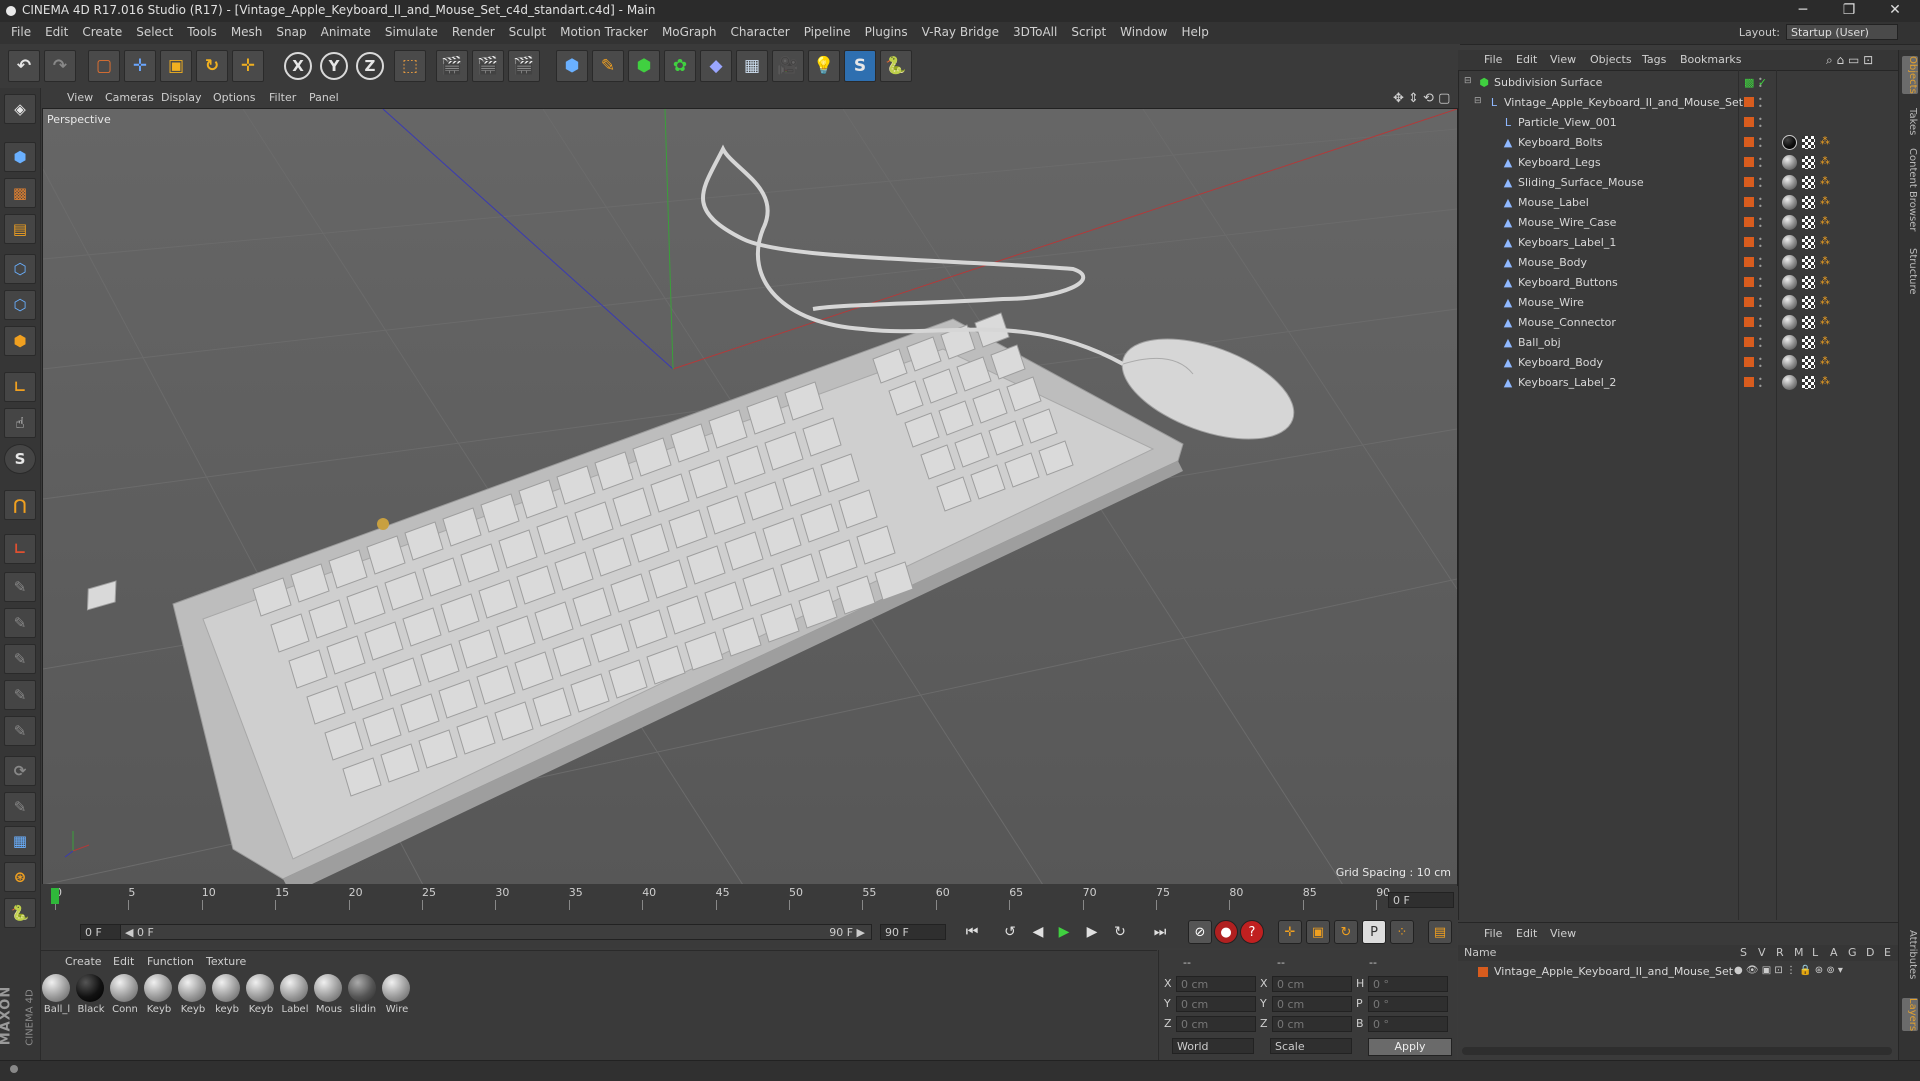  Describe the element at coordinates (158, 994) in the screenshot. I see `material-item: Keyb` at that location.